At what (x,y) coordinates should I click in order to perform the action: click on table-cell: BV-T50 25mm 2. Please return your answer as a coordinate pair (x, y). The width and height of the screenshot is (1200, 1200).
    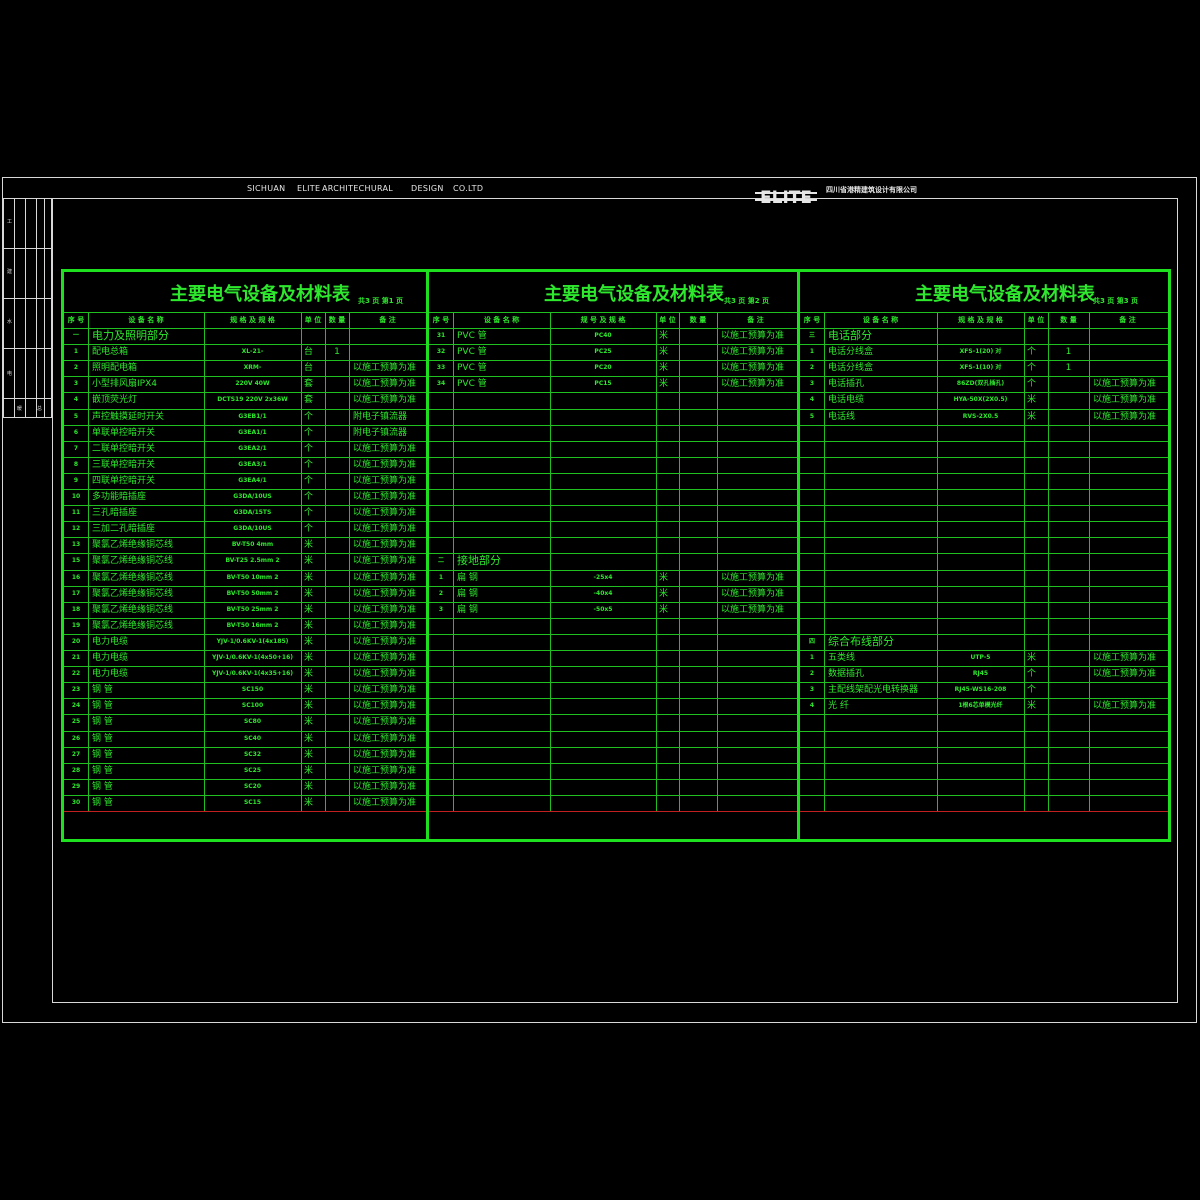
    Looking at the image, I should click on (252, 609).